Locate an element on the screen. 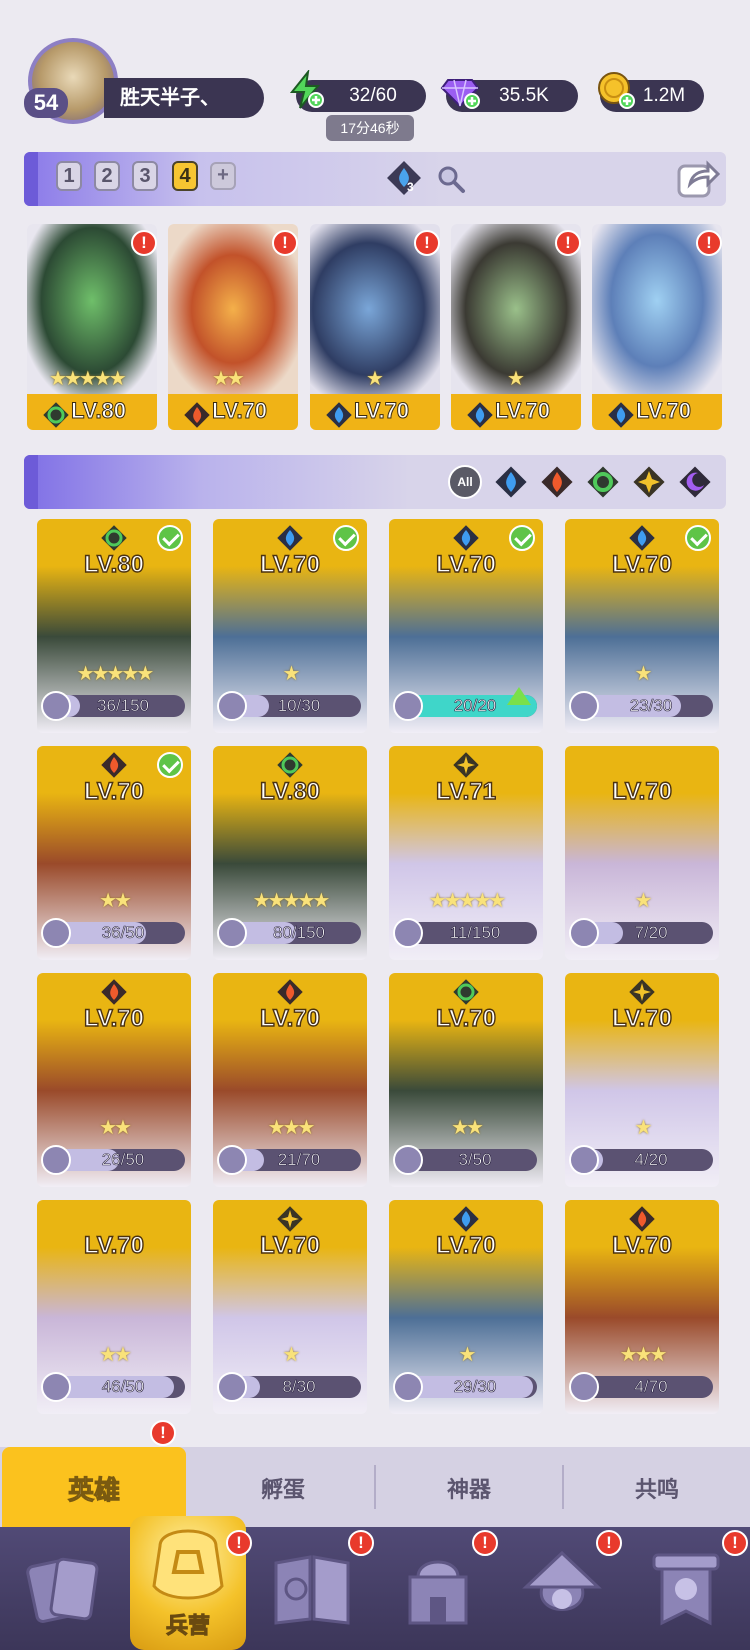 Image resolution: width=750 pixels, height=1650 pixels. filter-light-button is located at coordinates (649, 482).